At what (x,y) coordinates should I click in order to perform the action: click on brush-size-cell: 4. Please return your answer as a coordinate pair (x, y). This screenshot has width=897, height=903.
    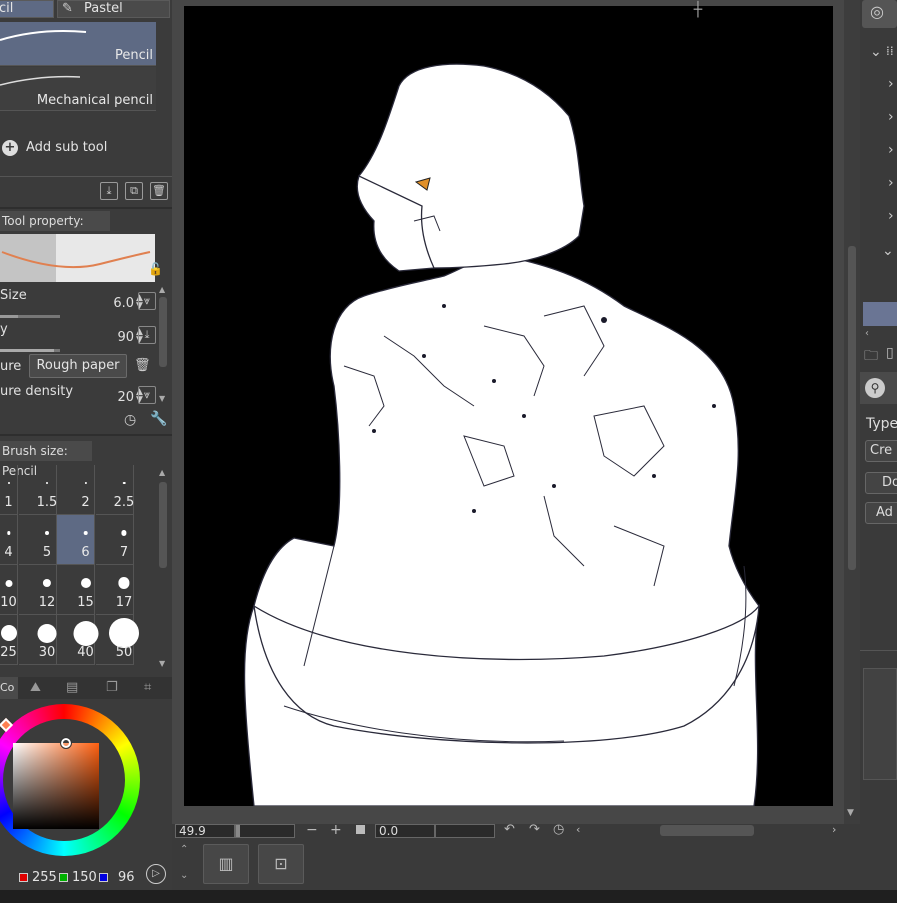
    Looking at the image, I should click on (9, 540).